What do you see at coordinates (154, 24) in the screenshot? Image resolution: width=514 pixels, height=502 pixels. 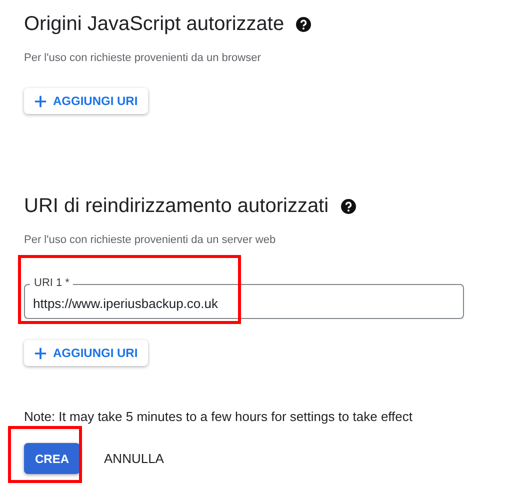 I see `section-title: Origini JavaScript autorizzate` at bounding box center [154, 24].